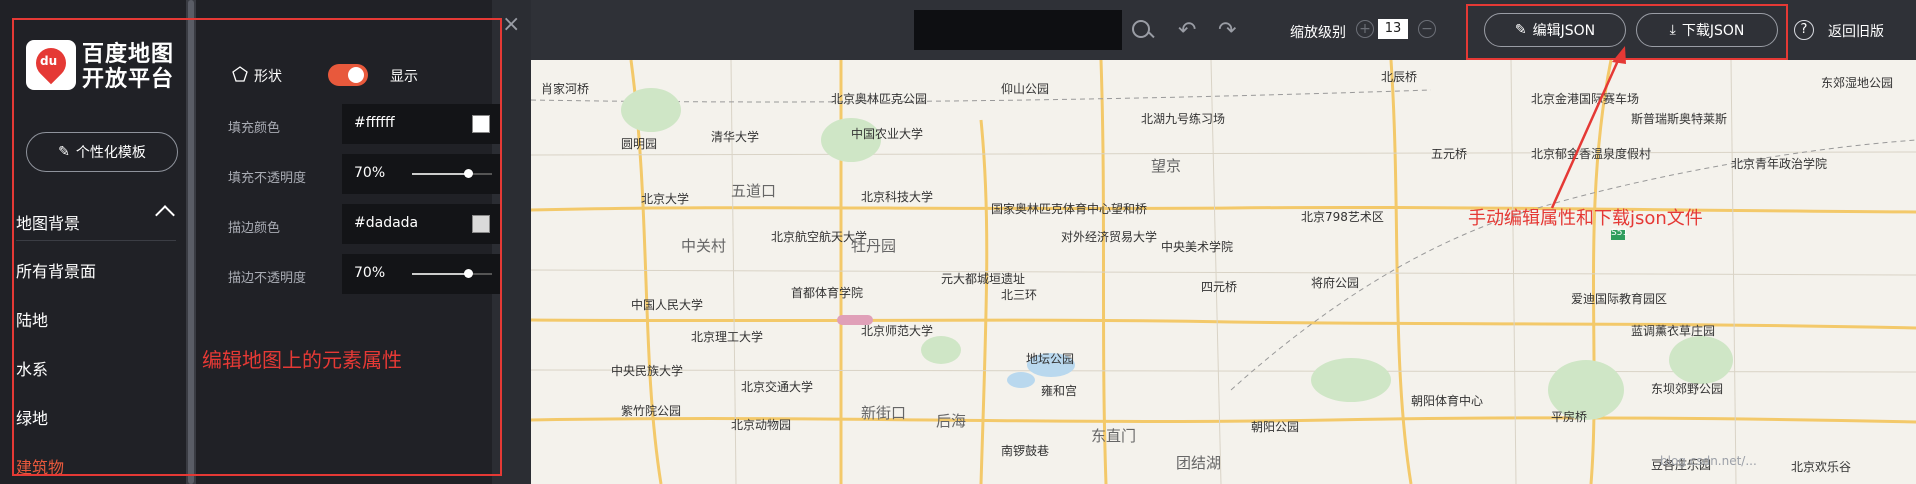 This screenshot has width=1916, height=484. Describe the element at coordinates (879, 98) in the screenshot. I see `map-label: 北京奥林匹克公园` at that location.